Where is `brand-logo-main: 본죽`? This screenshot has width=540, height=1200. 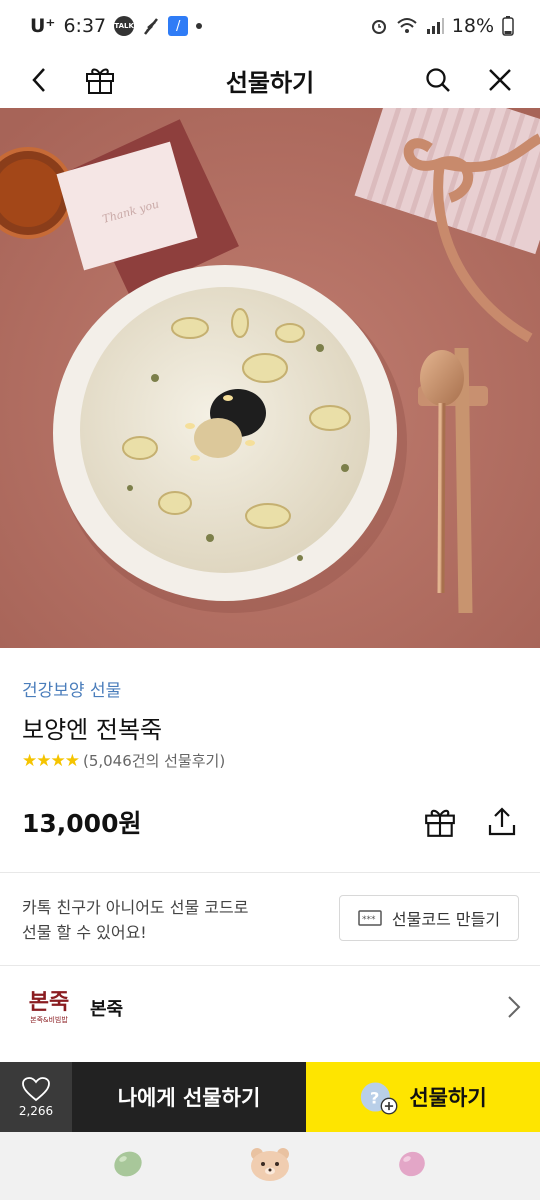
brand-logo-main: 본죽 is located at coordinates (49, 1002).